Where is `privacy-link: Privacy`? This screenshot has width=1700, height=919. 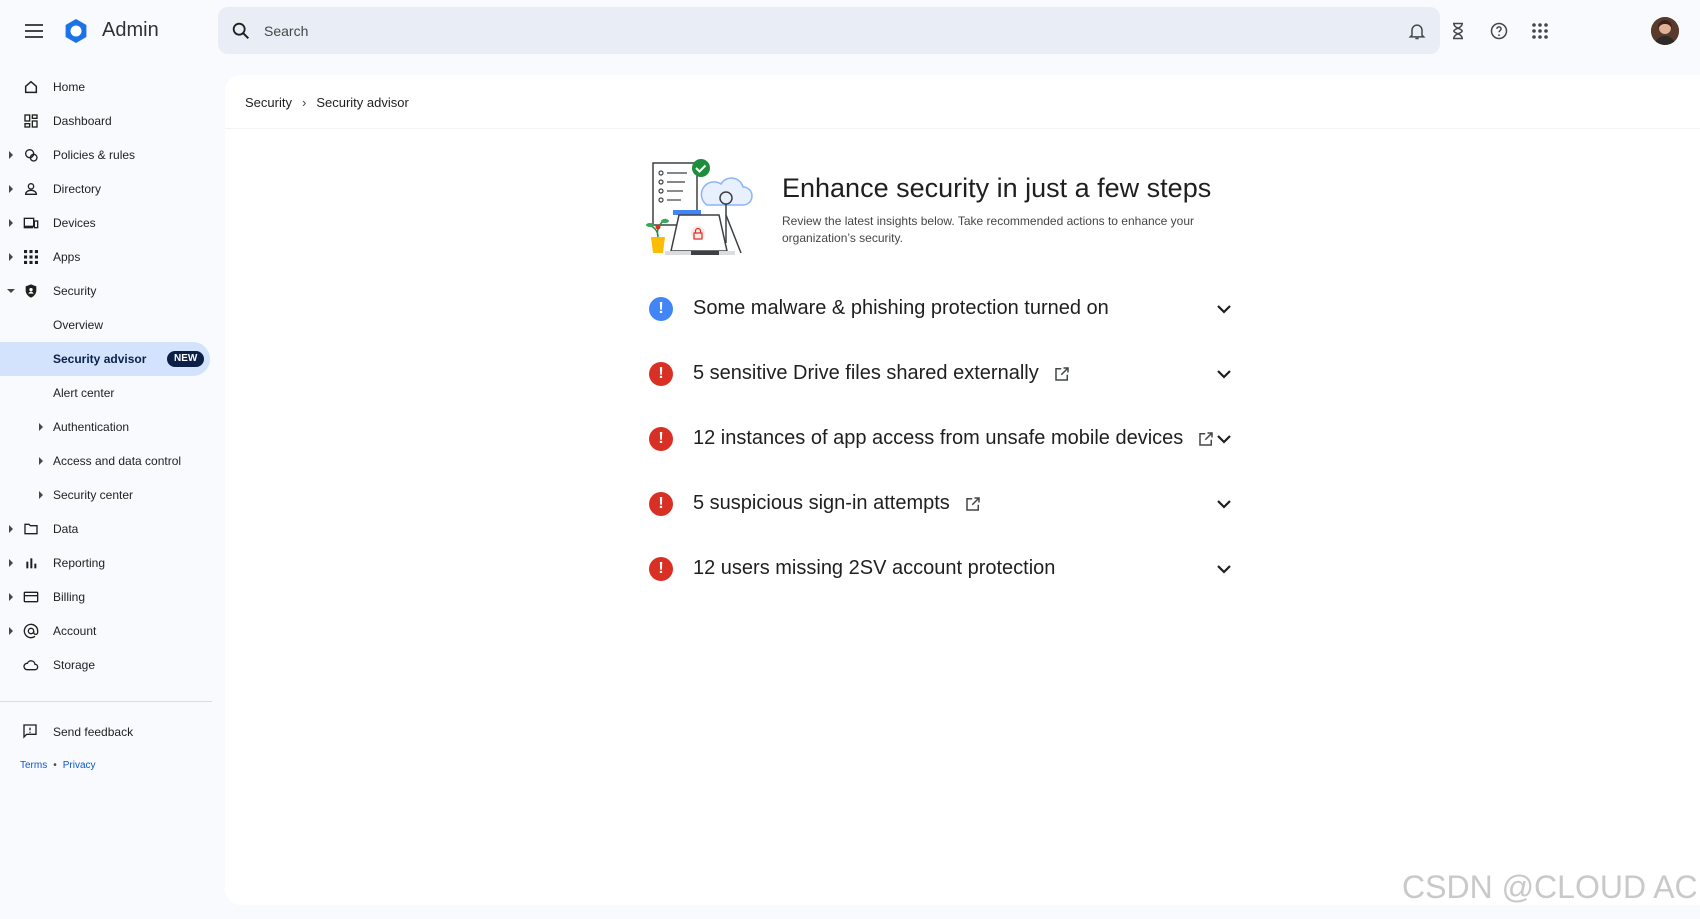
privacy-link: Privacy is located at coordinates (79, 765).